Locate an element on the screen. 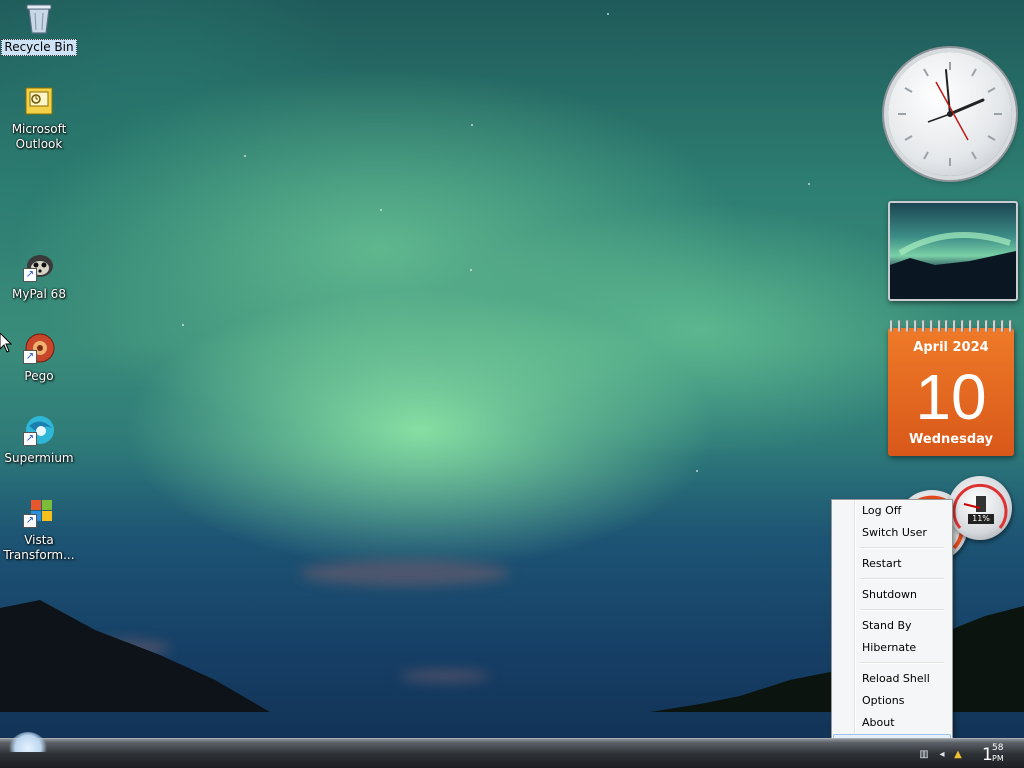  taskbar-clock: 1 58 PM is located at coordinates (998, 753).